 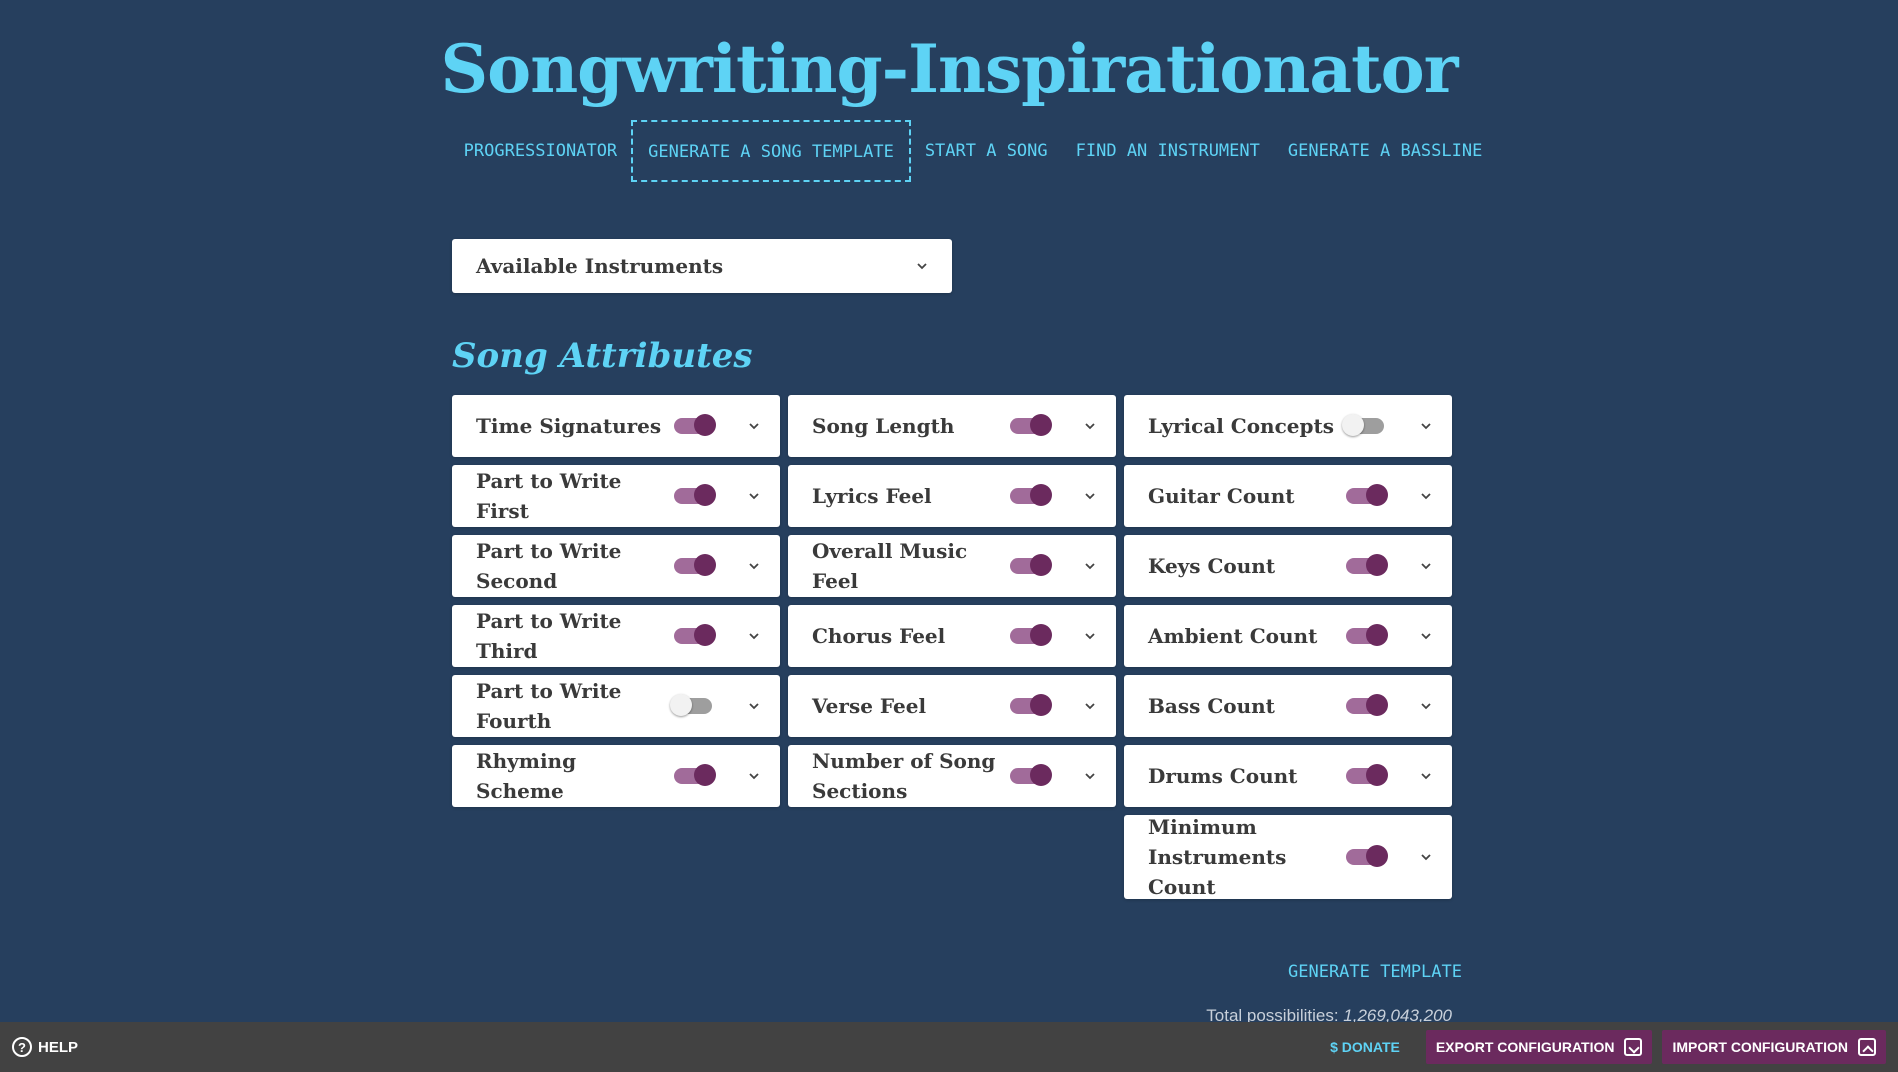 I want to click on generate-template-button: Generate Template, so click(x=1375, y=972).